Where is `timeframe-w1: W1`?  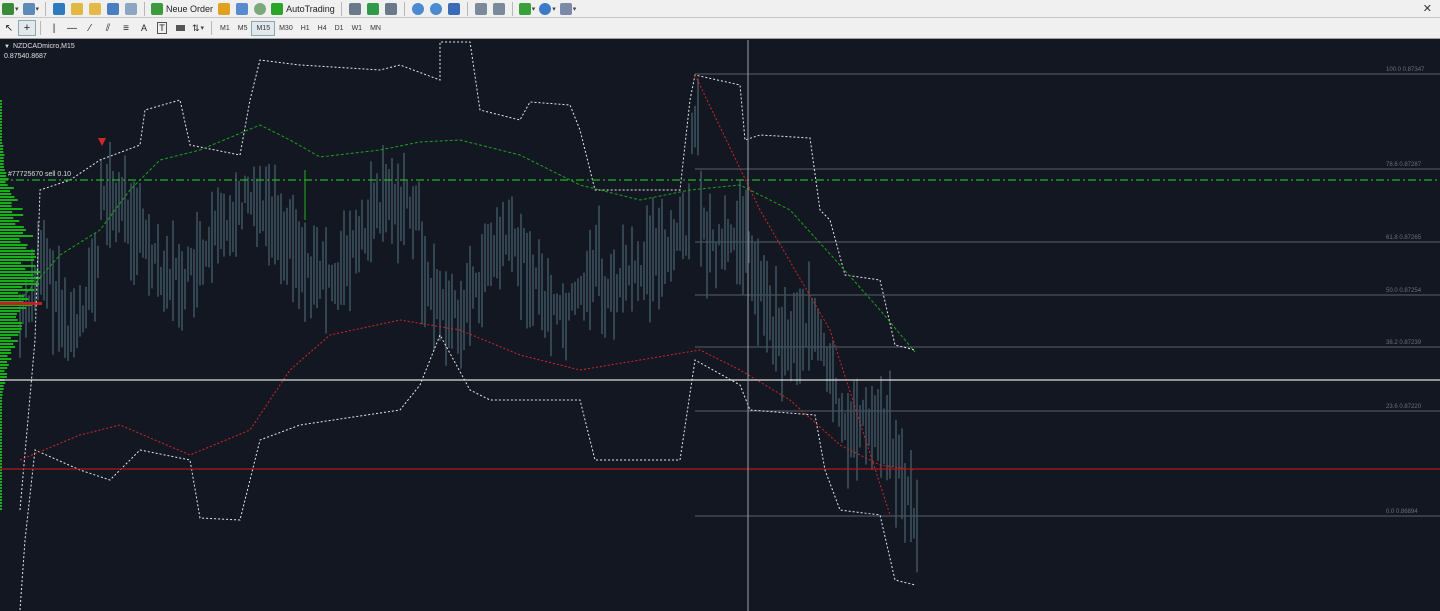
timeframe-w1: W1 is located at coordinates (357, 28).